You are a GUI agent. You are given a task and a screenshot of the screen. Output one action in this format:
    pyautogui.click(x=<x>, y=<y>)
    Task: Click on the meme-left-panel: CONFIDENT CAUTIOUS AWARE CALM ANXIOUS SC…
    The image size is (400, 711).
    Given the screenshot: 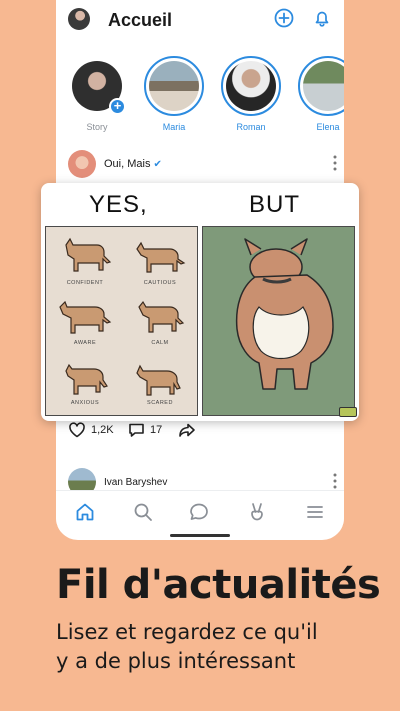 What is the action you would take?
    pyautogui.click(x=121, y=321)
    